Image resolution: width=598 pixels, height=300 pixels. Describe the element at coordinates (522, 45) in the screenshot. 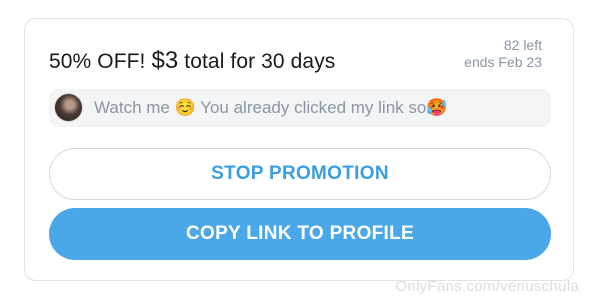

I see `remaining-count: 82 left` at that location.